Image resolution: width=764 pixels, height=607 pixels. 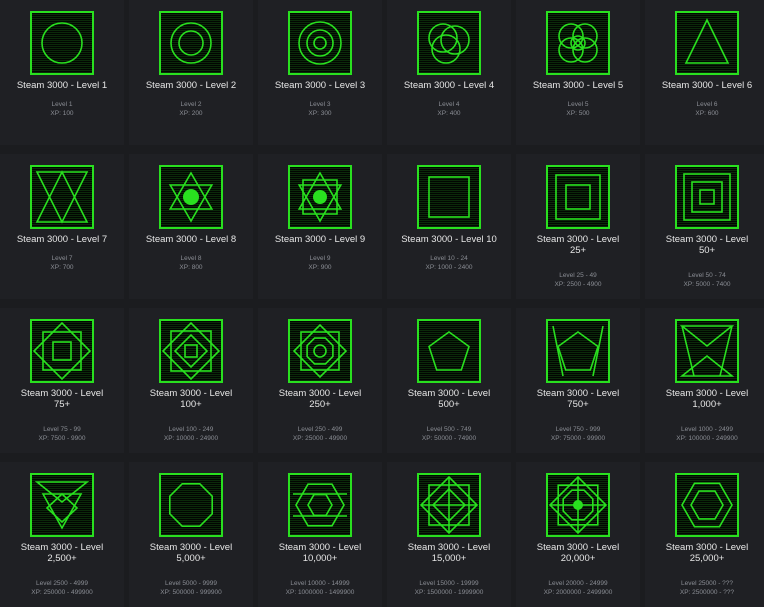 I want to click on diamond-squares-icon, so click(x=191, y=351).